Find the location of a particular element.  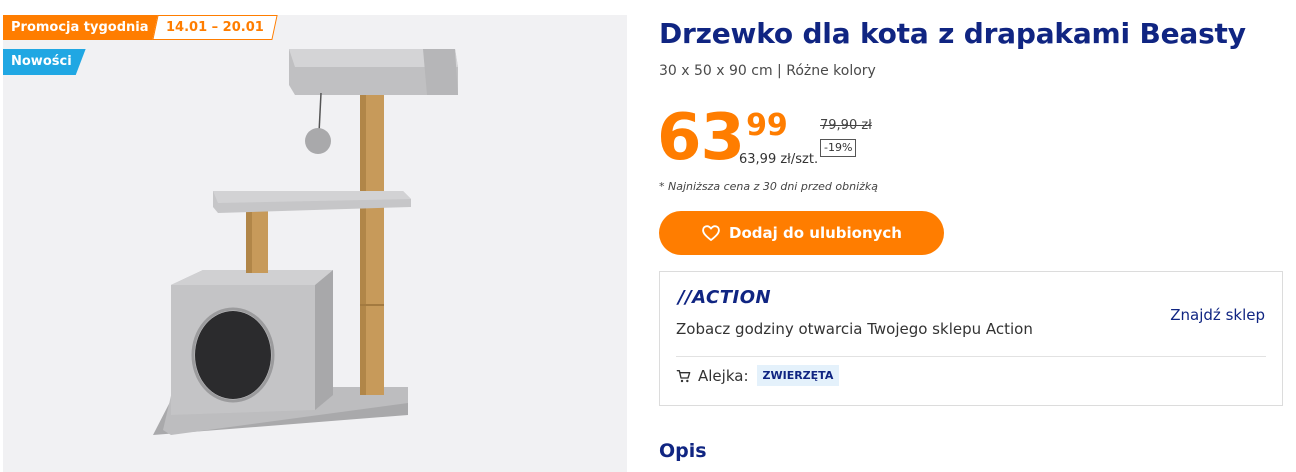

store-divider is located at coordinates (971, 356).